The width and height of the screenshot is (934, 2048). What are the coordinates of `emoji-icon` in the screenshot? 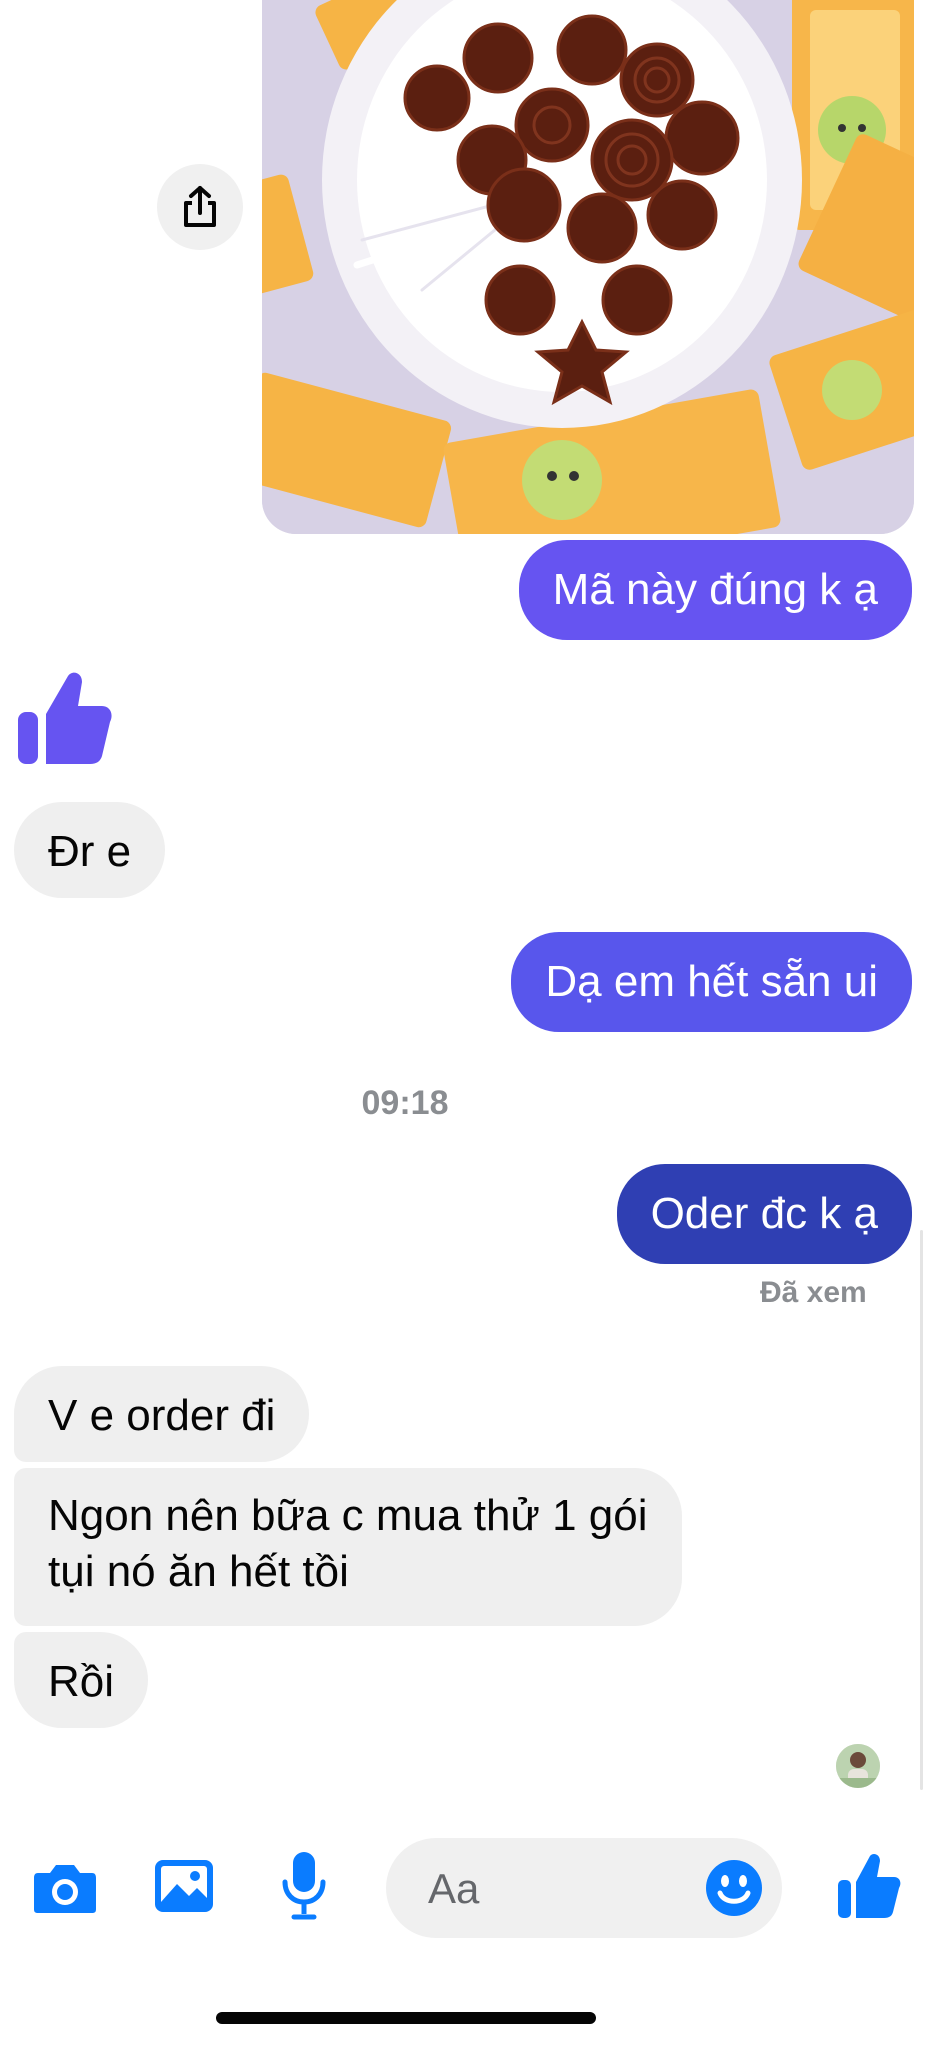 It's located at (734, 1888).